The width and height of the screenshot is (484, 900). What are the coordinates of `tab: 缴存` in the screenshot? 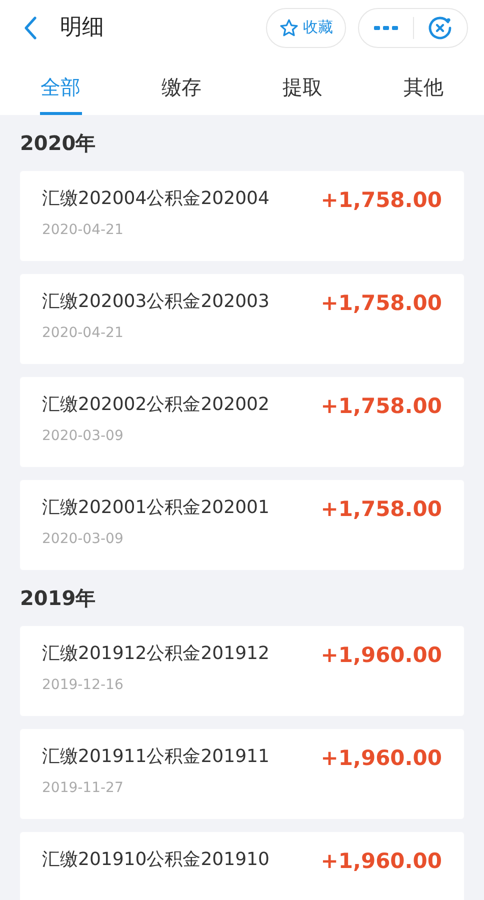 It's located at (181, 85).